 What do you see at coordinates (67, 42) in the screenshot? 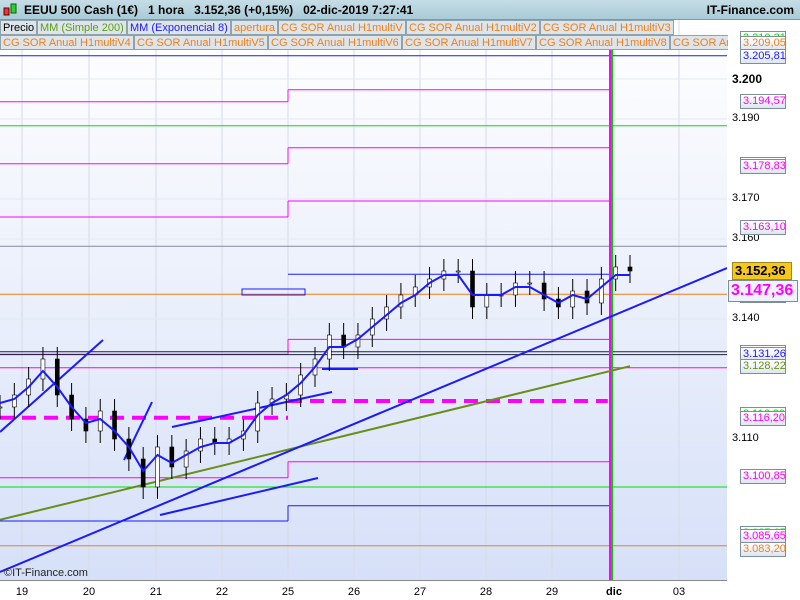
I see `legend-item: CG SOR Anual H1multiV4` at bounding box center [67, 42].